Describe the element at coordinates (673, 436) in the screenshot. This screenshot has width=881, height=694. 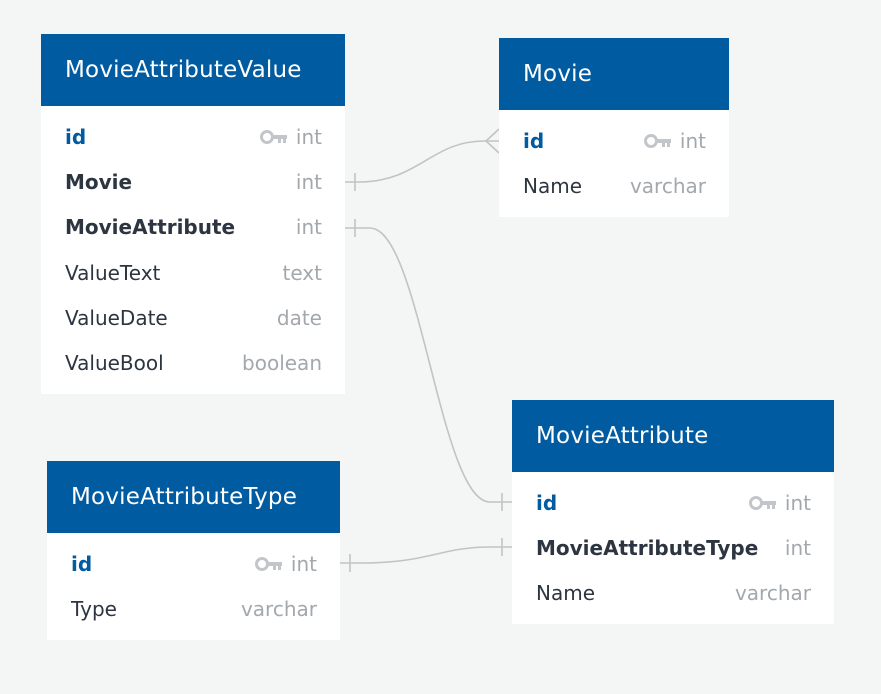
I see `table-title: MovieAttribute` at that location.